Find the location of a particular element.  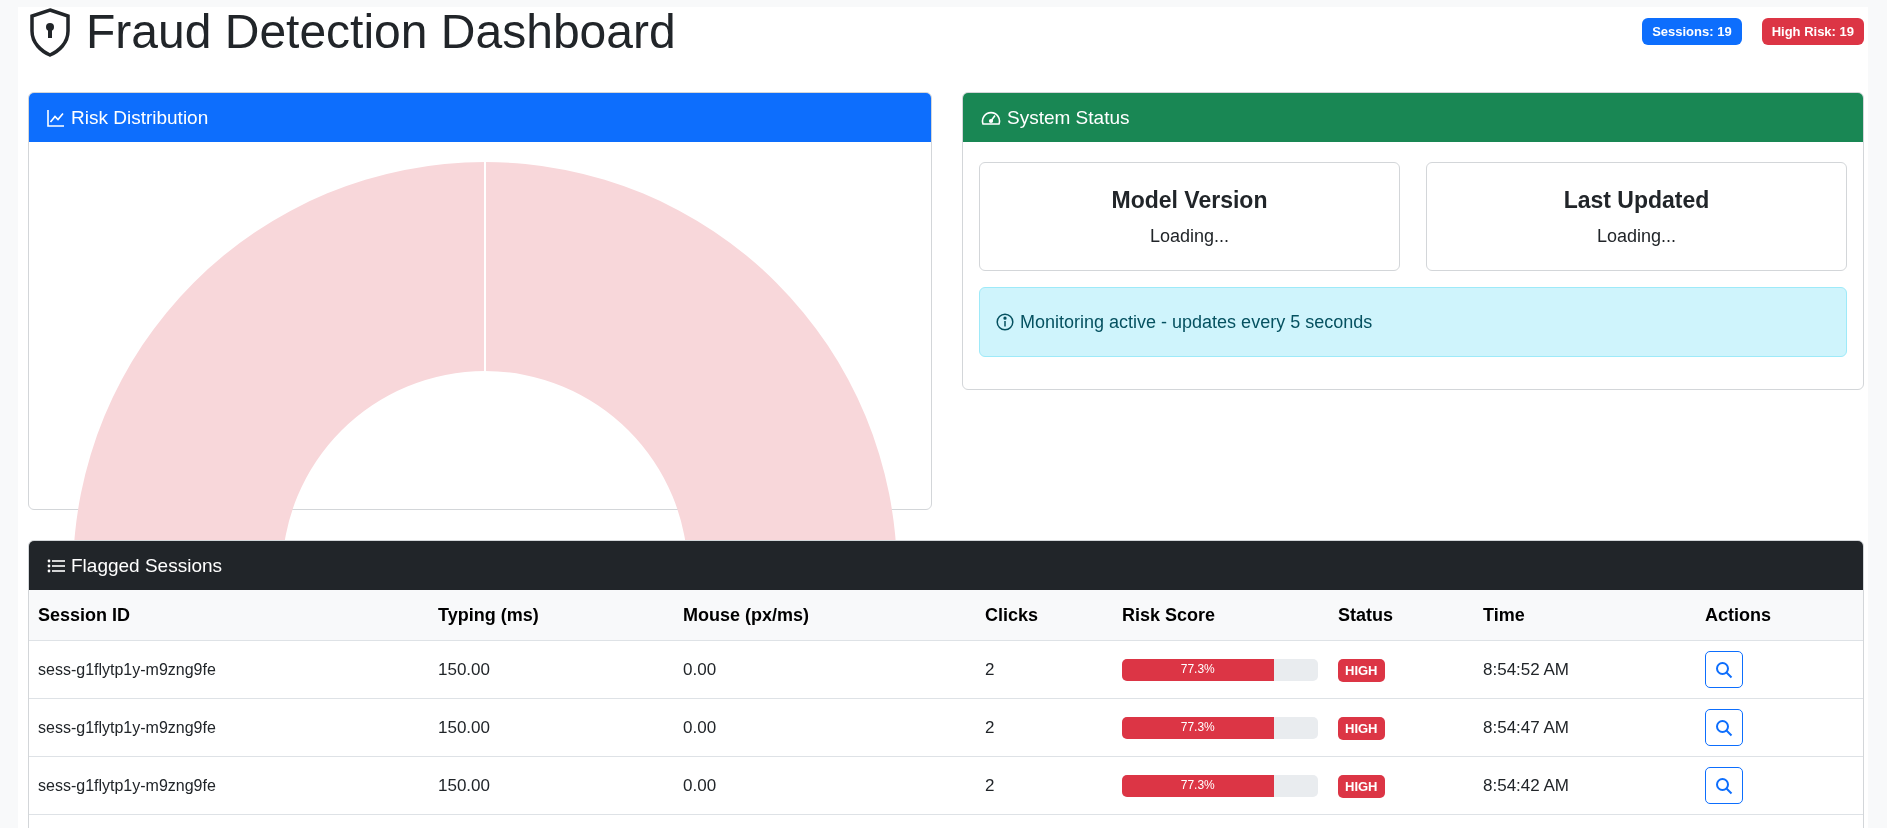

column-header: Time is located at coordinates (1585, 615).